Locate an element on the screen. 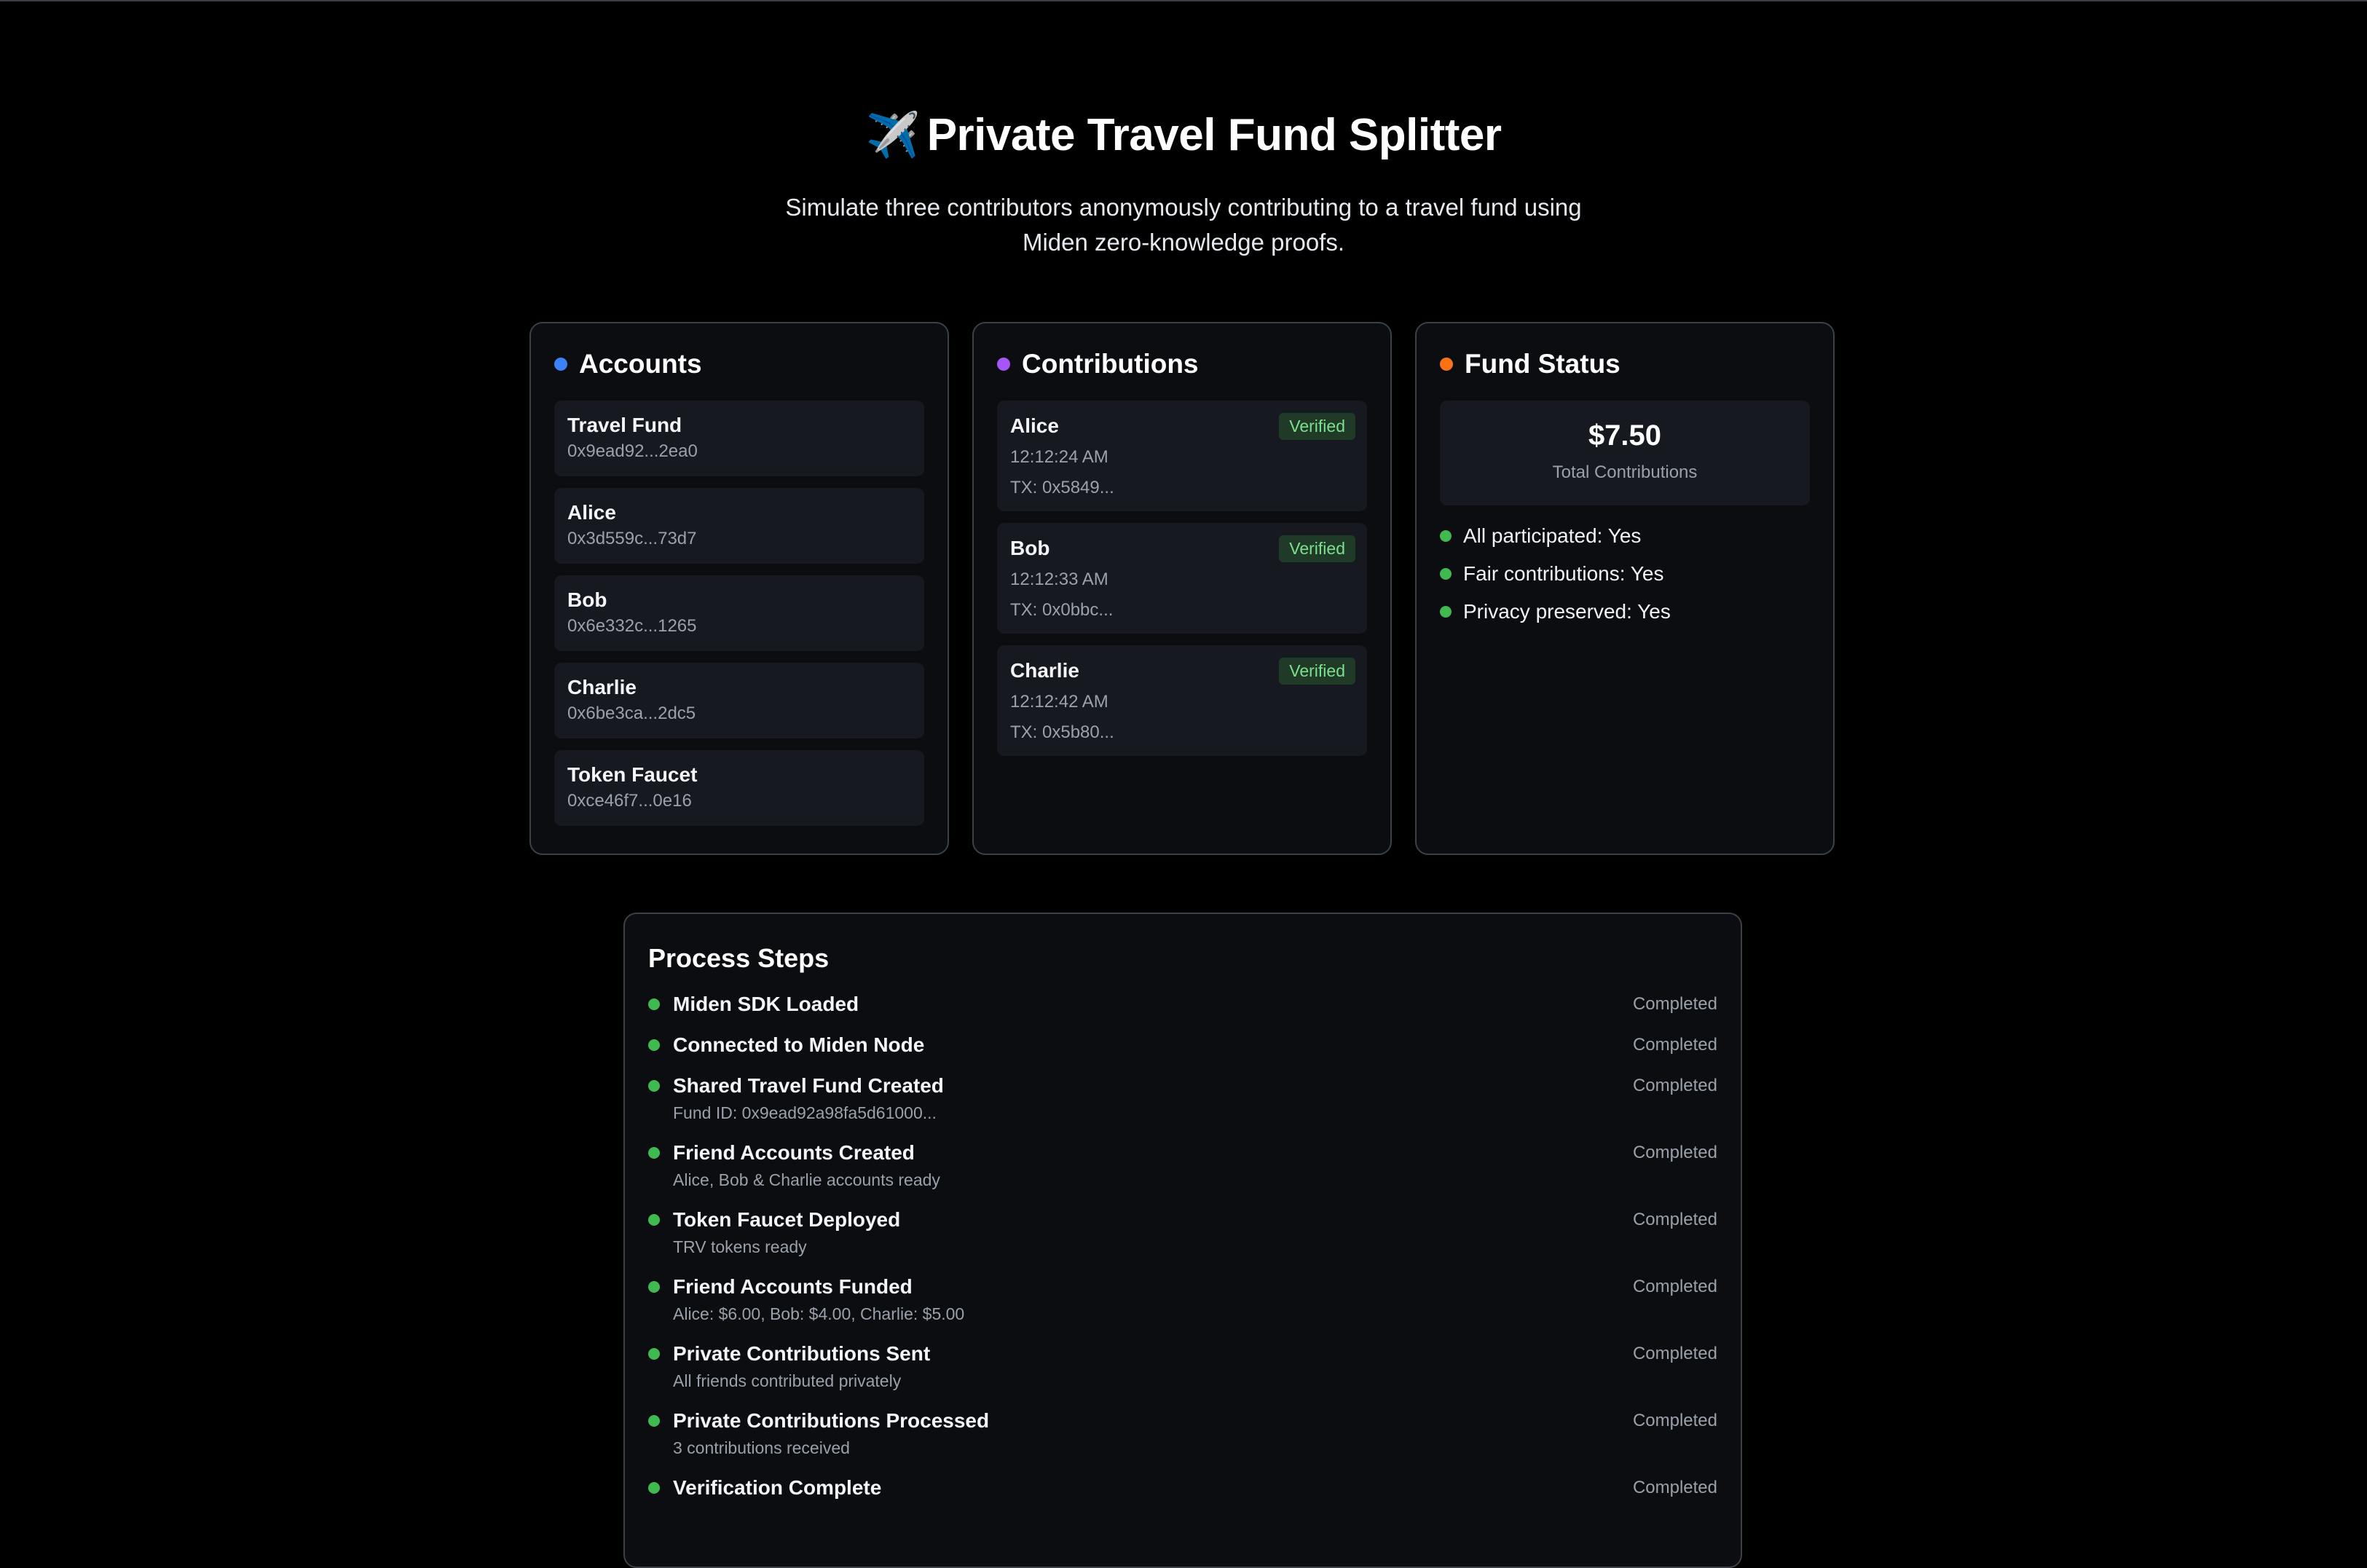 This screenshot has width=2367, height=1568. step-label: Shared Travel Fund Created is located at coordinates (808, 1085).